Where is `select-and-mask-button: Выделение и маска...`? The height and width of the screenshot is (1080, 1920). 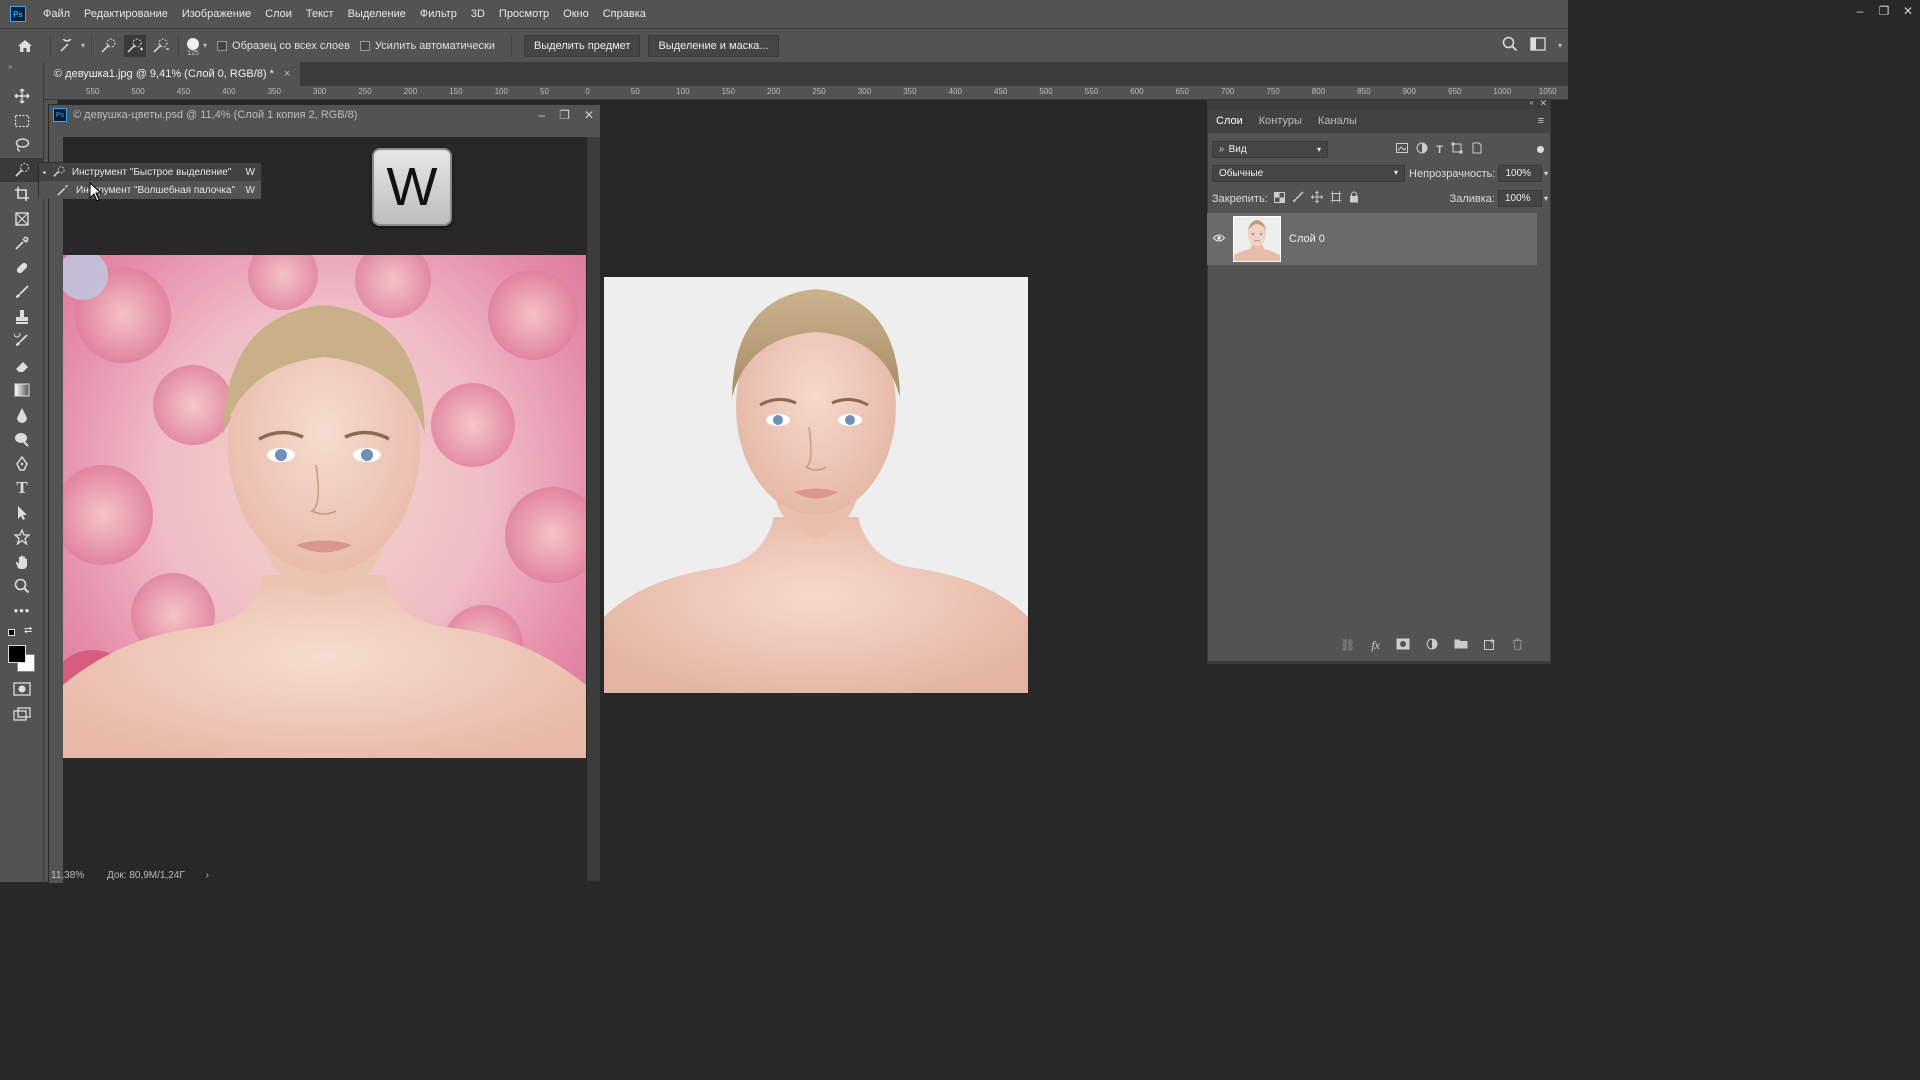
select-and-mask-button: Выделение и маска... is located at coordinates (713, 45).